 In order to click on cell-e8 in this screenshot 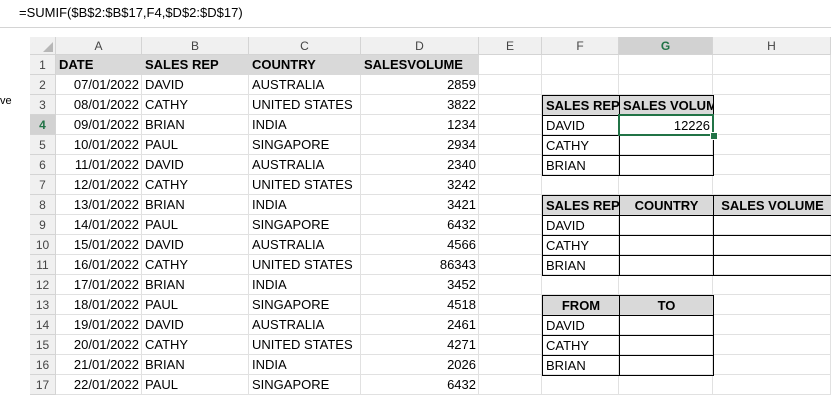, I will do `click(510, 205)`.